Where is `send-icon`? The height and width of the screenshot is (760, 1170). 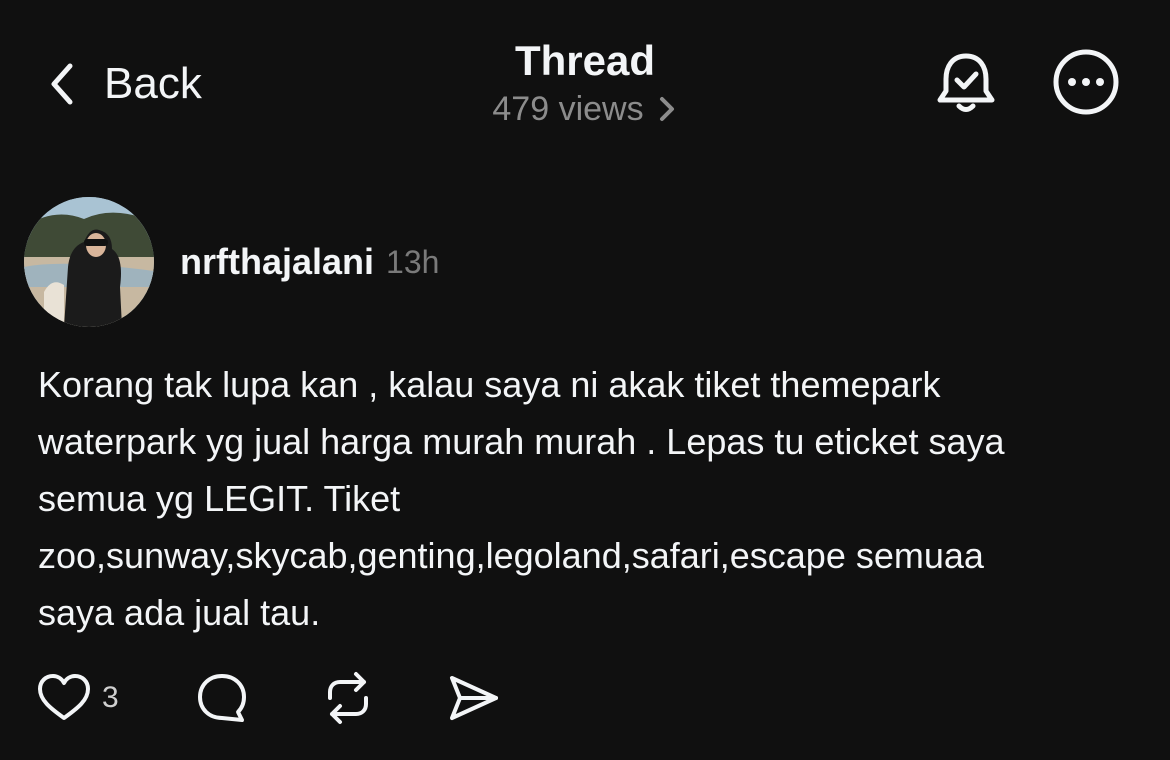
send-icon is located at coordinates (474, 698).